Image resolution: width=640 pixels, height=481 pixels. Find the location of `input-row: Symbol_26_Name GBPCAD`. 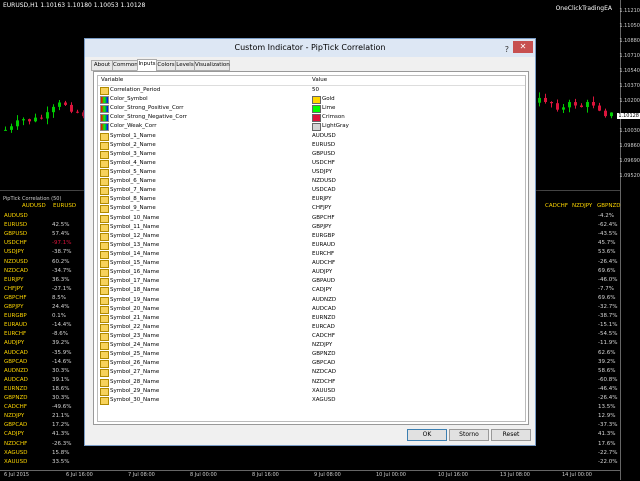

input-row: Symbol_26_Name GBPCAD is located at coordinates (311, 364).